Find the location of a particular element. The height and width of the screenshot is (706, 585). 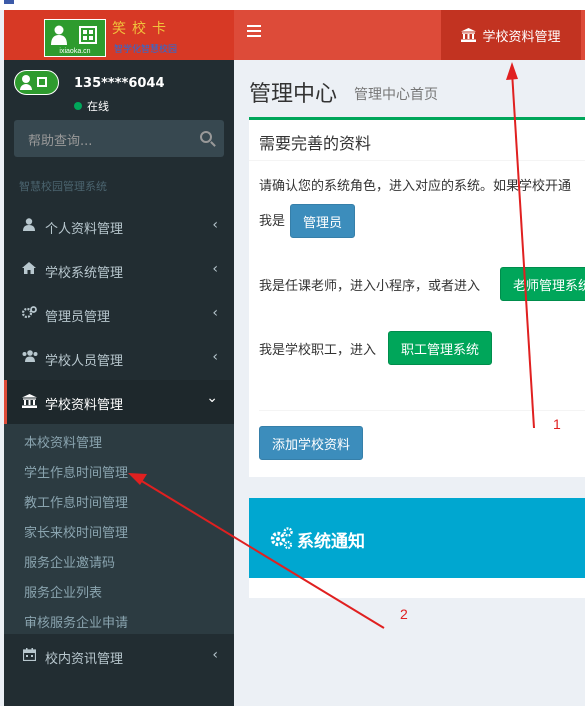

annotation-label-1: 1 is located at coordinates (557, 424).